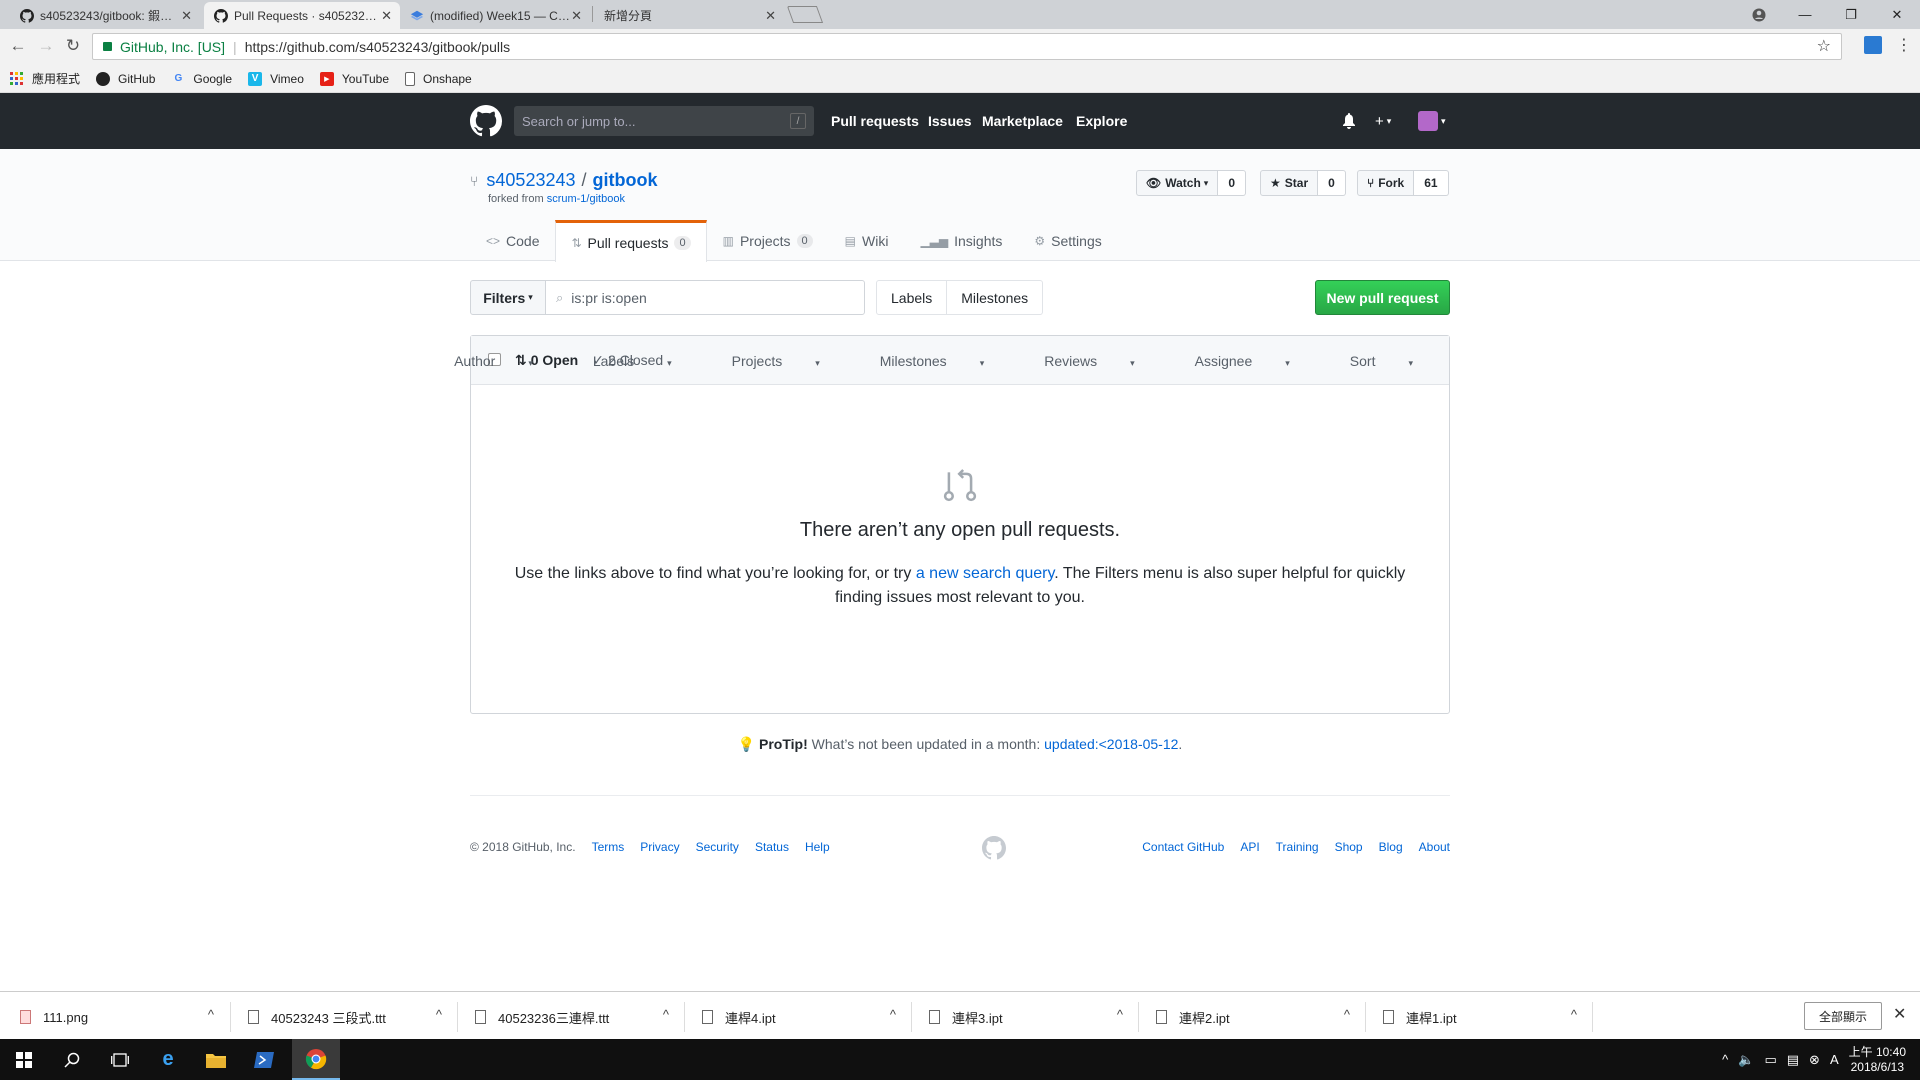 This screenshot has height=1080, width=1920. Describe the element at coordinates (117, 1017) in the screenshot. I see `download-item: 111.png ^` at that location.